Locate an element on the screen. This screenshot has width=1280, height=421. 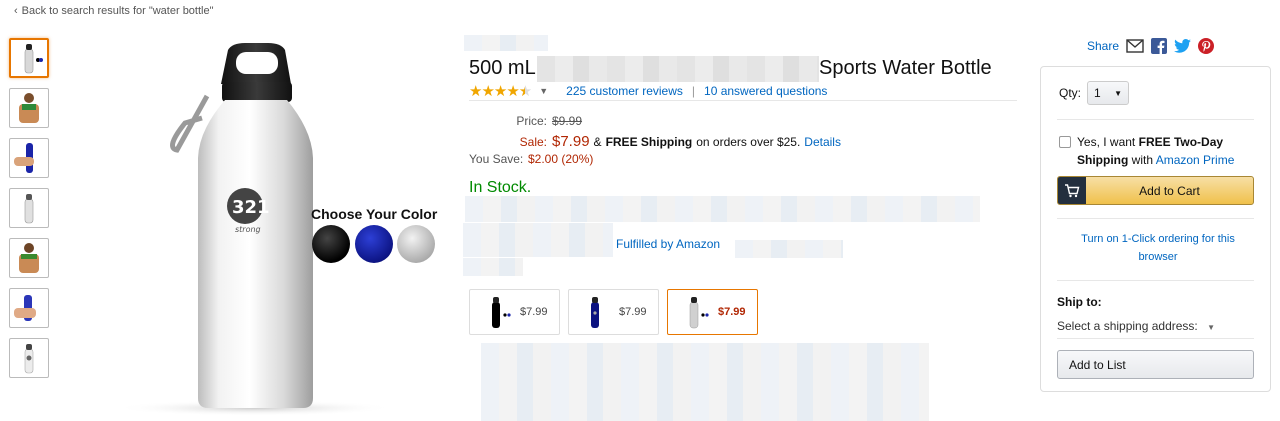
svg-text: 321 is located at coordinates (251, 207).